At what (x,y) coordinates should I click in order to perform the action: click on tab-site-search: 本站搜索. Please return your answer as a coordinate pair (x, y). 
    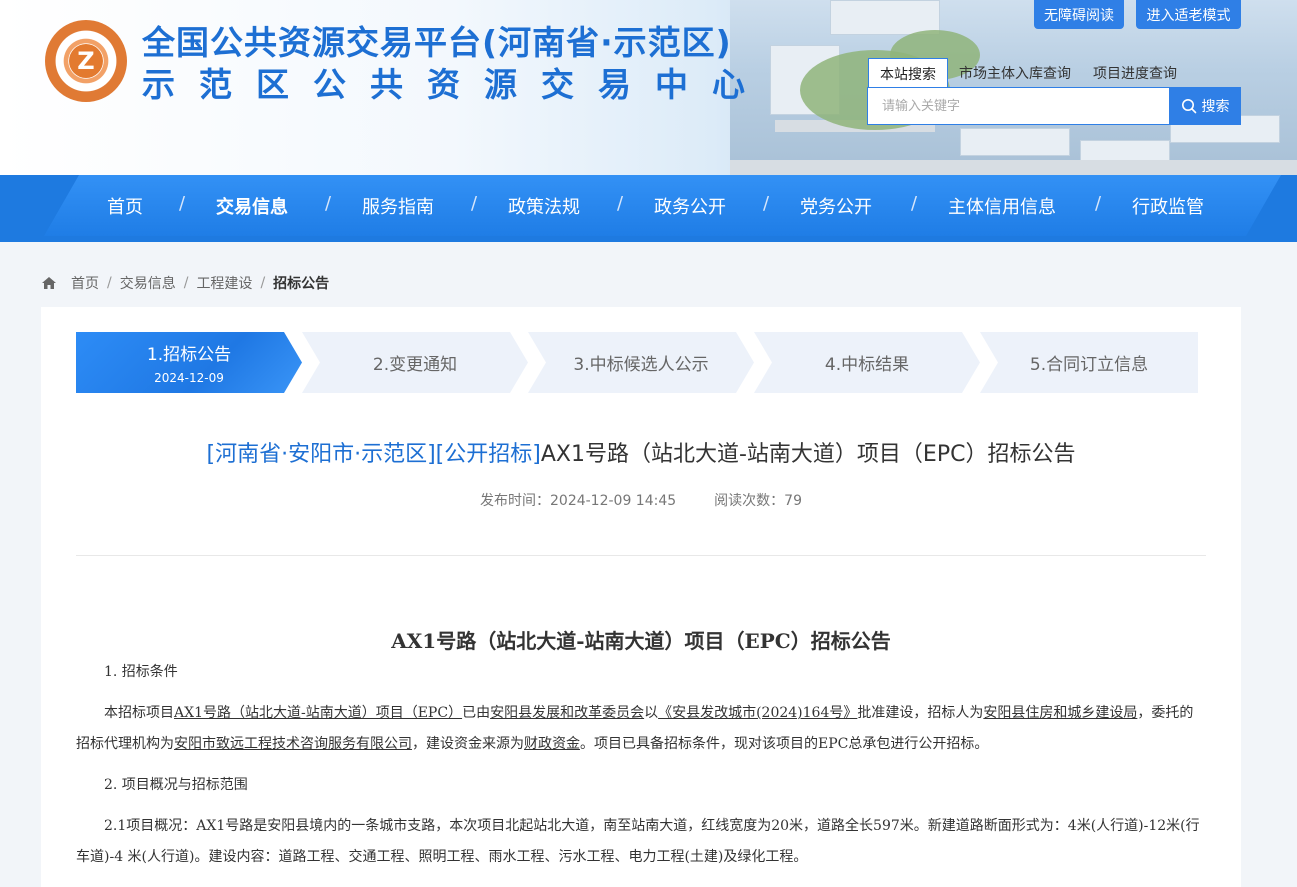
    Looking at the image, I should click on (908, 73).